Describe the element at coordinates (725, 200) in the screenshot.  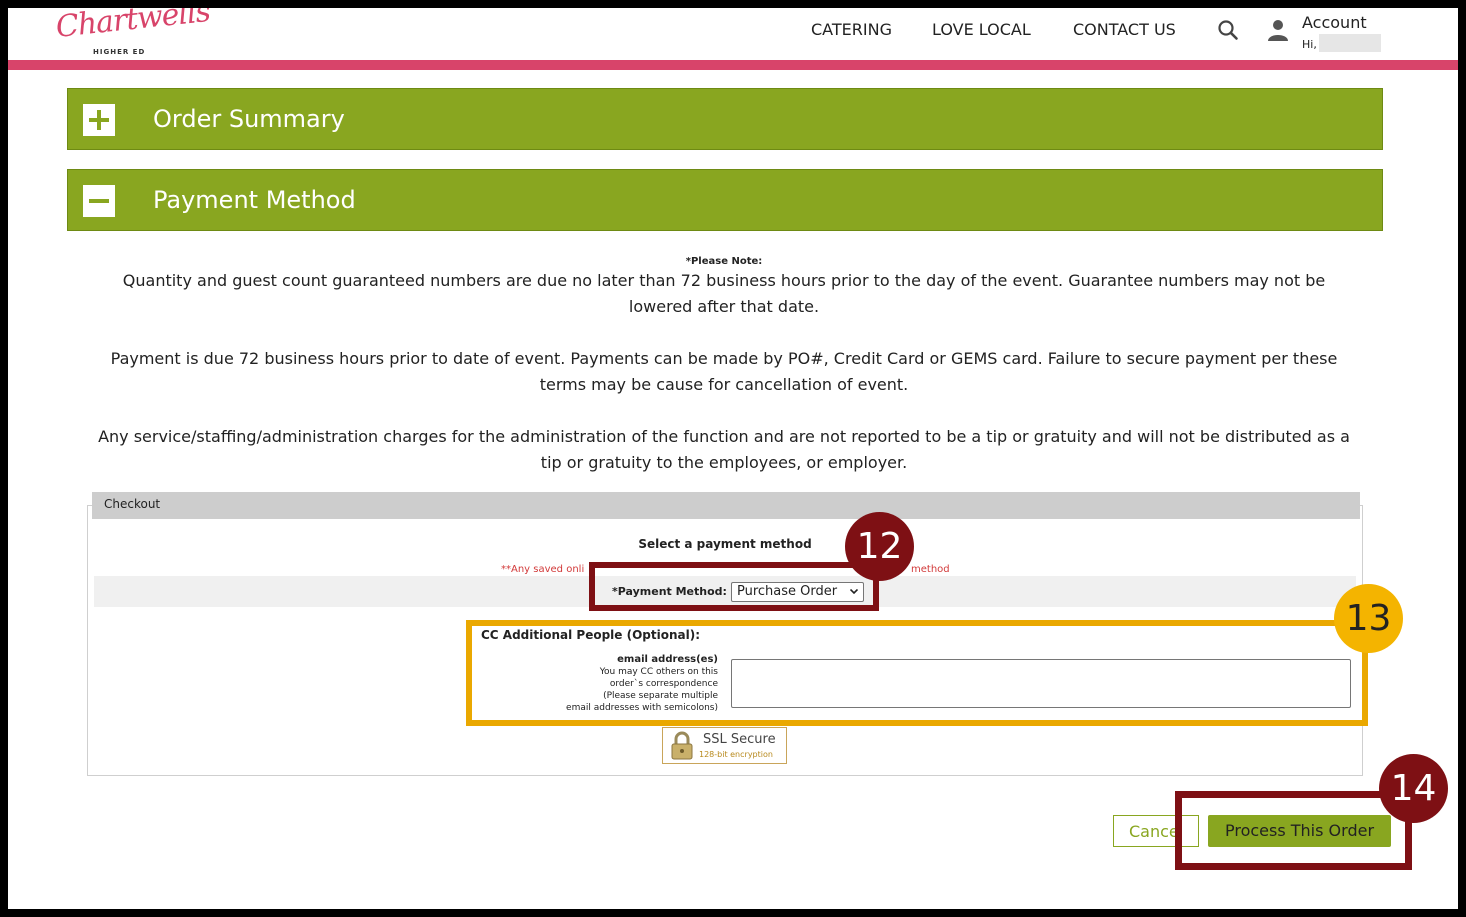
I see `payment-method-panel: Payment Method` at that location.